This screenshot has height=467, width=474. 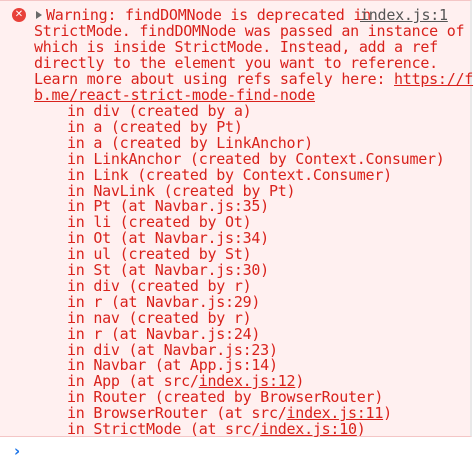 I want to click on stack-trace-line: in r (at Navbar.js:29), so click(x=163, y=302).